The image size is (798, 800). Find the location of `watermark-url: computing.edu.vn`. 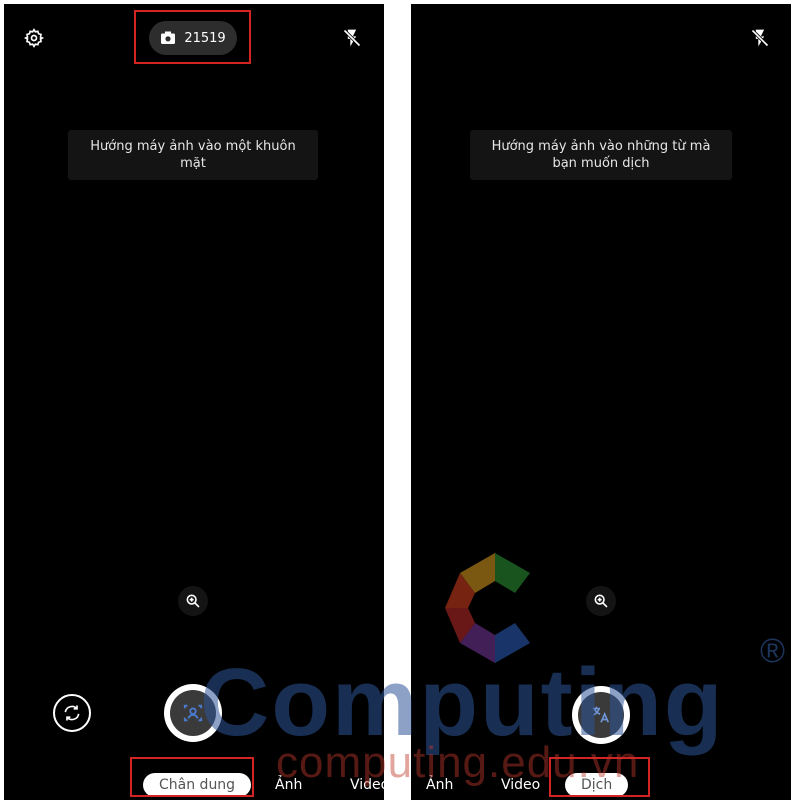

watermark-url: computing.edu.vn is located at coordinates (458, 762).